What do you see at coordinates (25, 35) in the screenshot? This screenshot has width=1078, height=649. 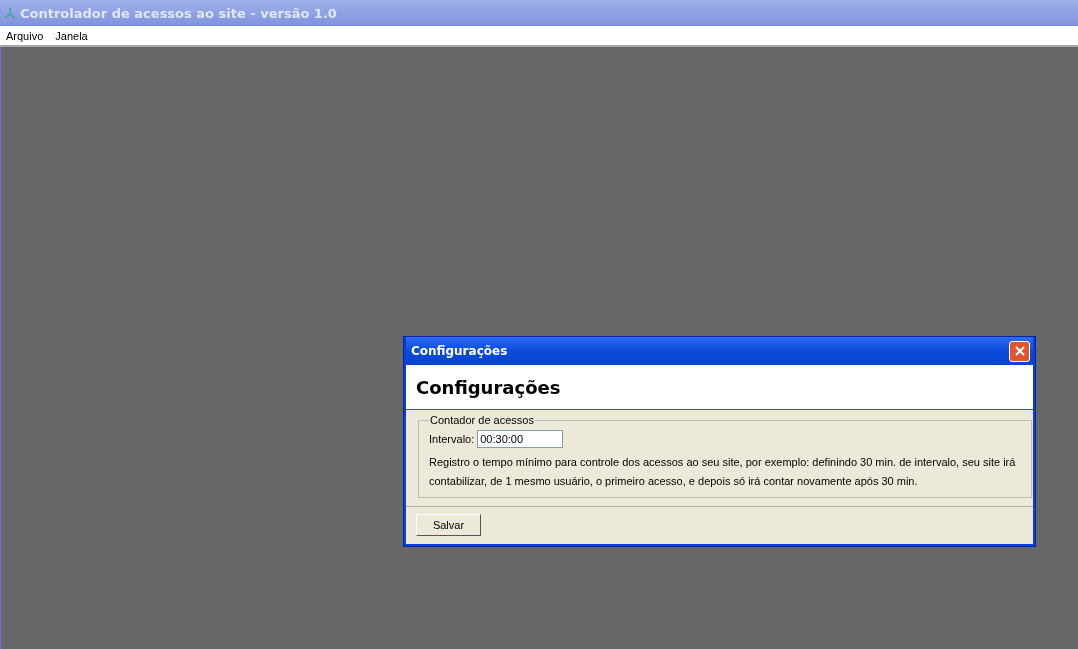 I see `menu-item: Arquivo` at bounding box center [25, 35].